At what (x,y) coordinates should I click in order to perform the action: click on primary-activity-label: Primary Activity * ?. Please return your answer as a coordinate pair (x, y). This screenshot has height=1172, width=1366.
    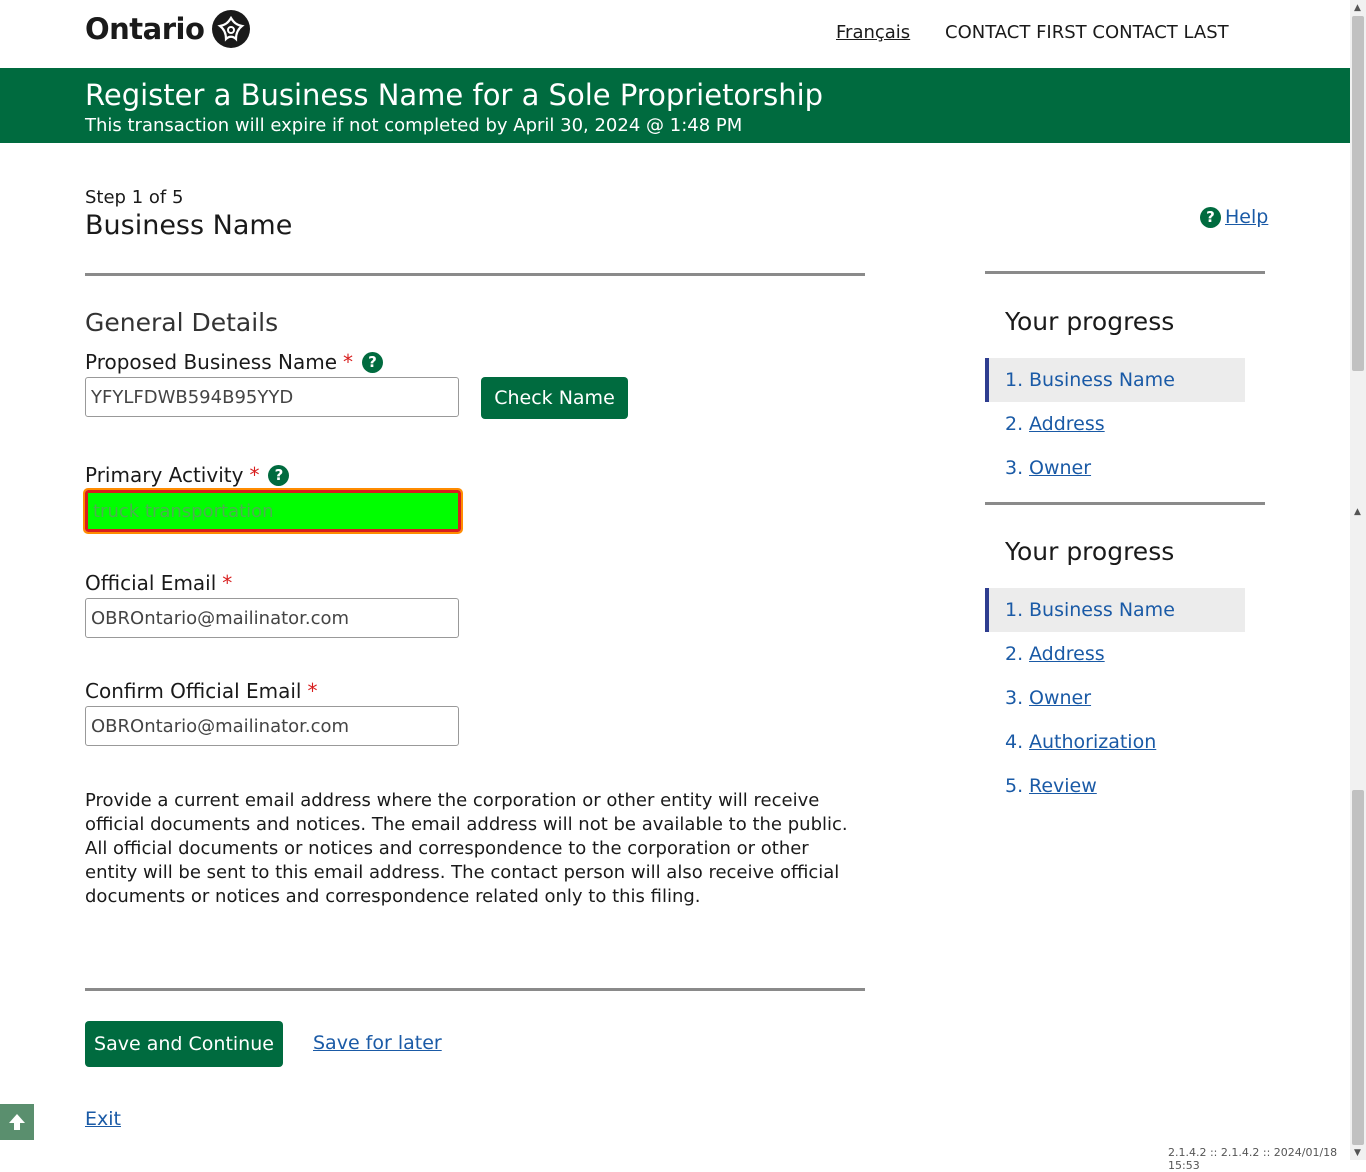
    Looking at the image, I should click on (187, 475).